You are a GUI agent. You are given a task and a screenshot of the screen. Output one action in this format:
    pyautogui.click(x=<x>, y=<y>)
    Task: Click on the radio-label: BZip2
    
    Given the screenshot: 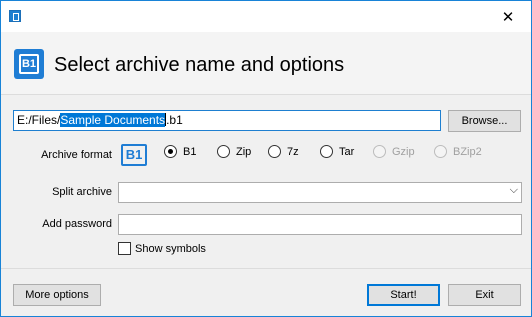 What is the action you would take?
    pyautogui.click(x=467, y=151)
    